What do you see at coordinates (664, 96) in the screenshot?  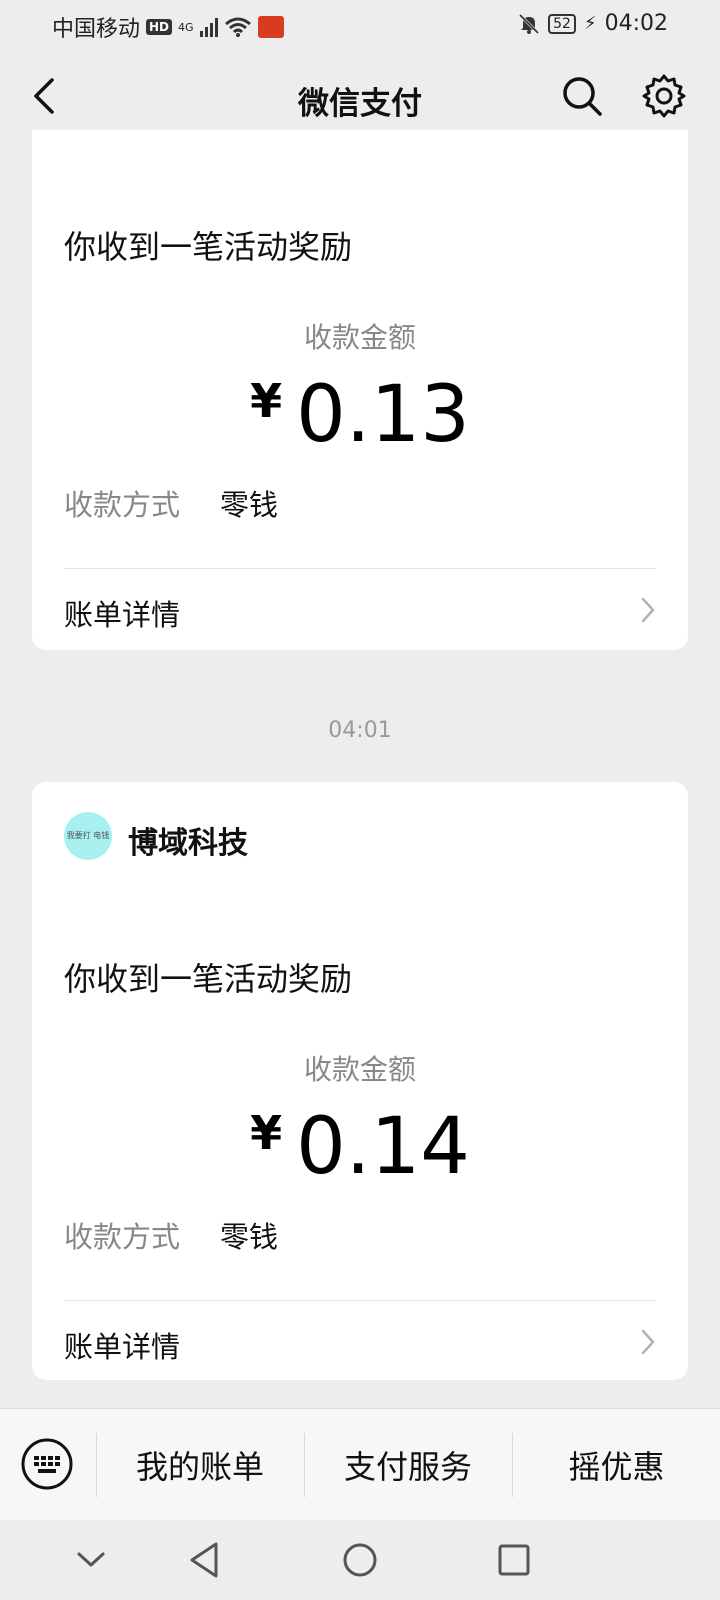 I see `gear-icon` at bounding box center [664, 96].